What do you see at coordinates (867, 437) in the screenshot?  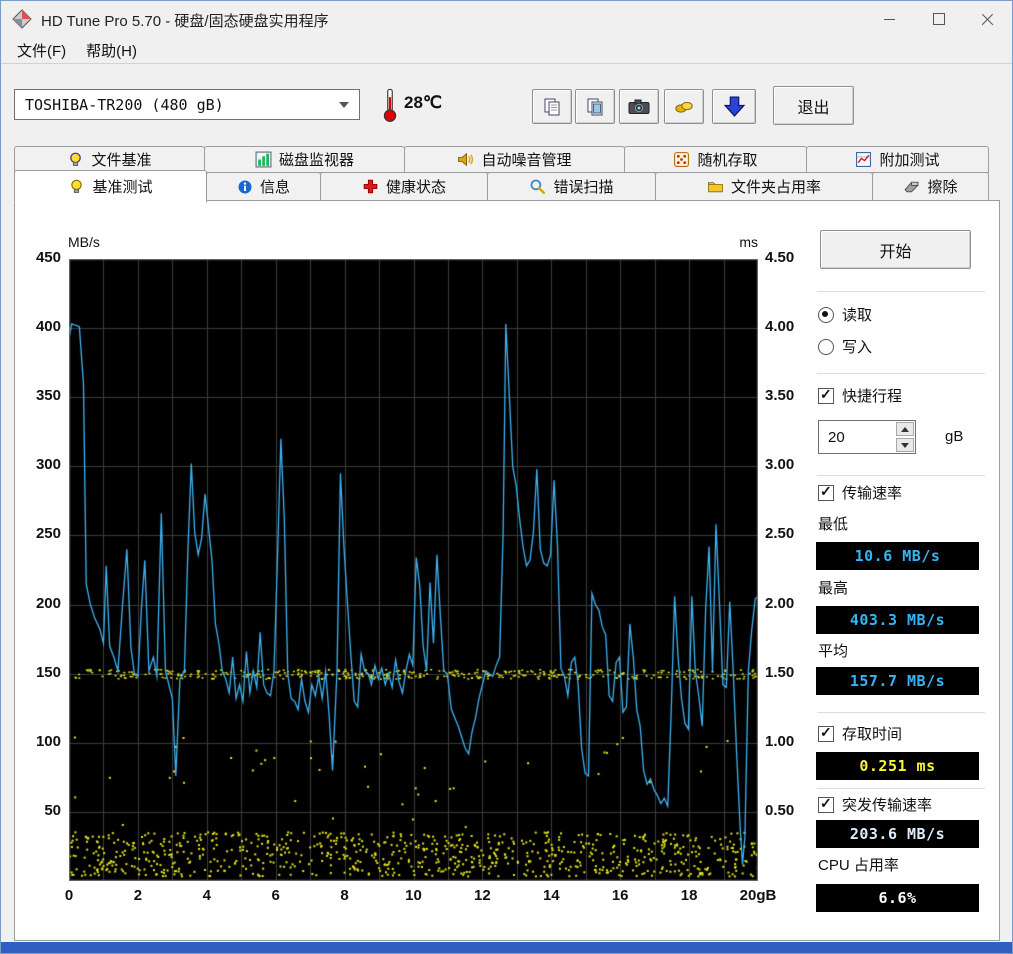 I see `short-stroke-spinner: 20` at bounding box center [867, 437].